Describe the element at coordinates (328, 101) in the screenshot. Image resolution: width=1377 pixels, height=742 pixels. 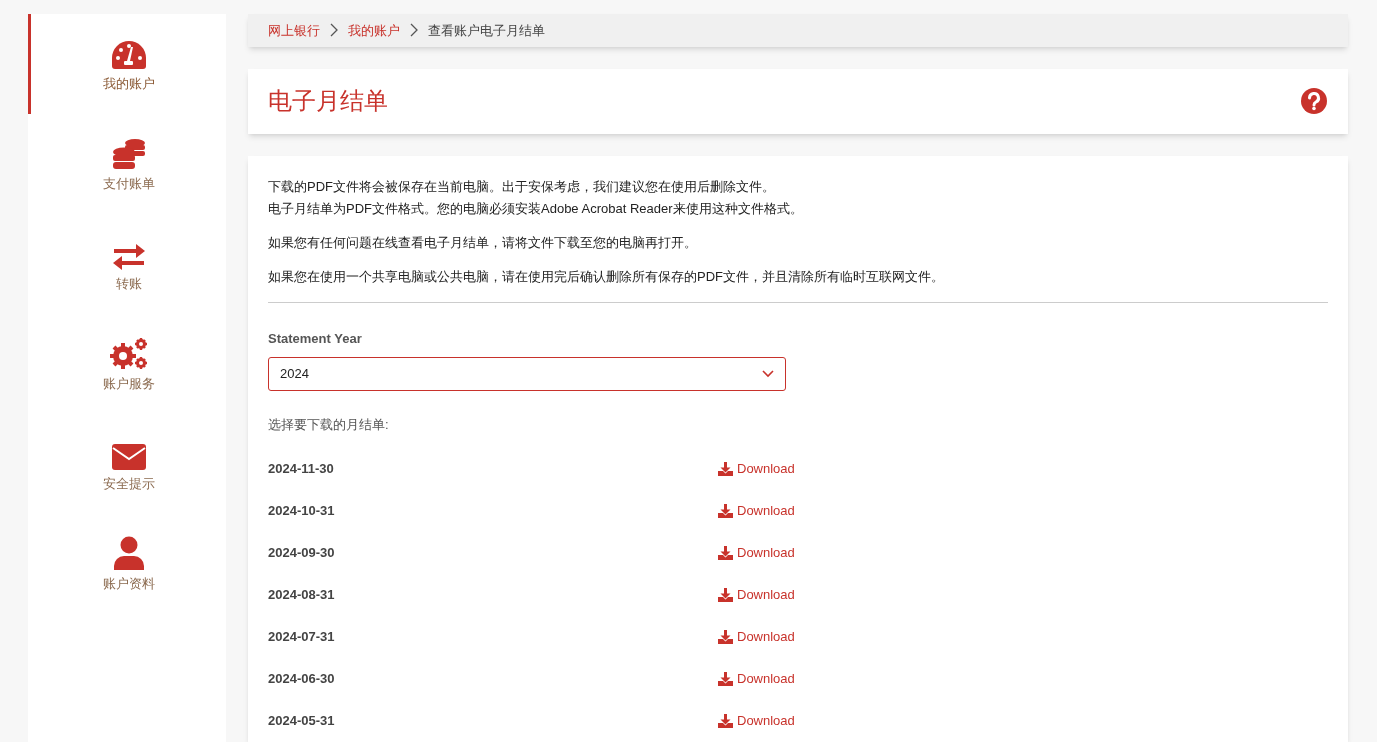
I see `page-title: 电子月结单` at that location.